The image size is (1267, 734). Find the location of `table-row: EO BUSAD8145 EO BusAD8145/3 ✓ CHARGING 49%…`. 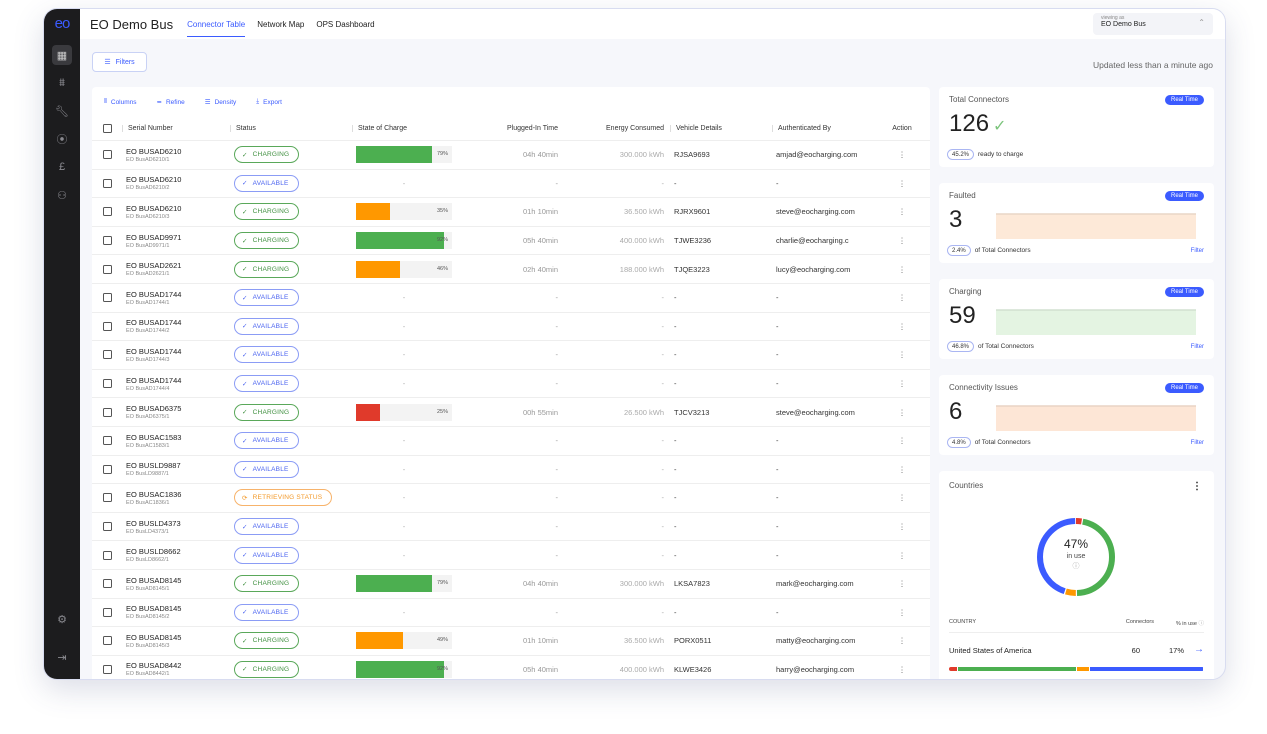

table-row: EO BUSAD8145 EO BusAD8145/3 ✓ CHARGING 49%… is located at coordinates (511, 641).